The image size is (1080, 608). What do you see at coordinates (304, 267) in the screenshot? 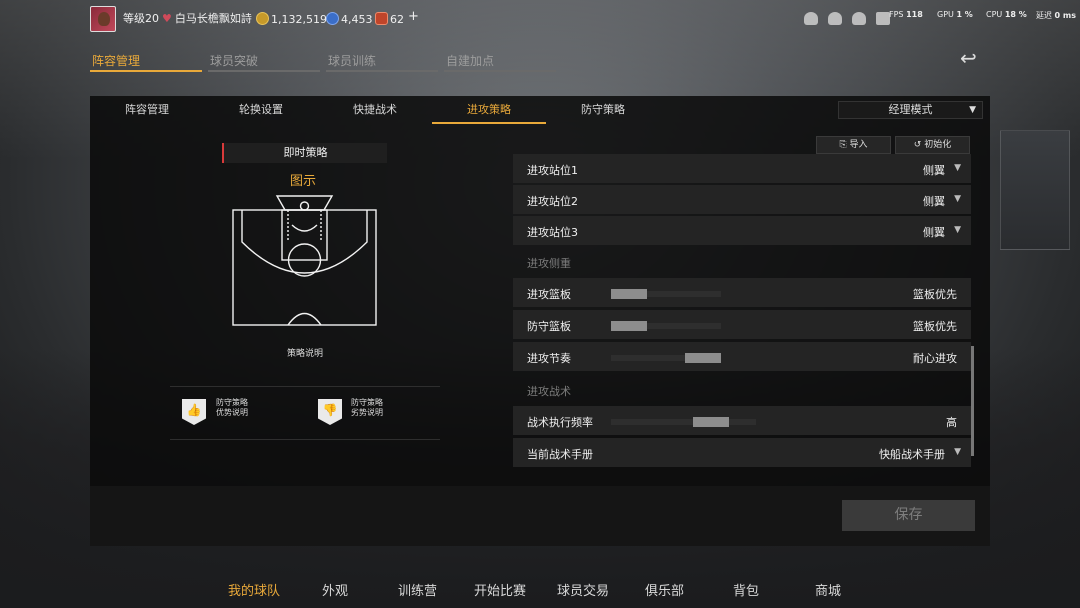
I see `court-outline` at bounding box center [304, 267].